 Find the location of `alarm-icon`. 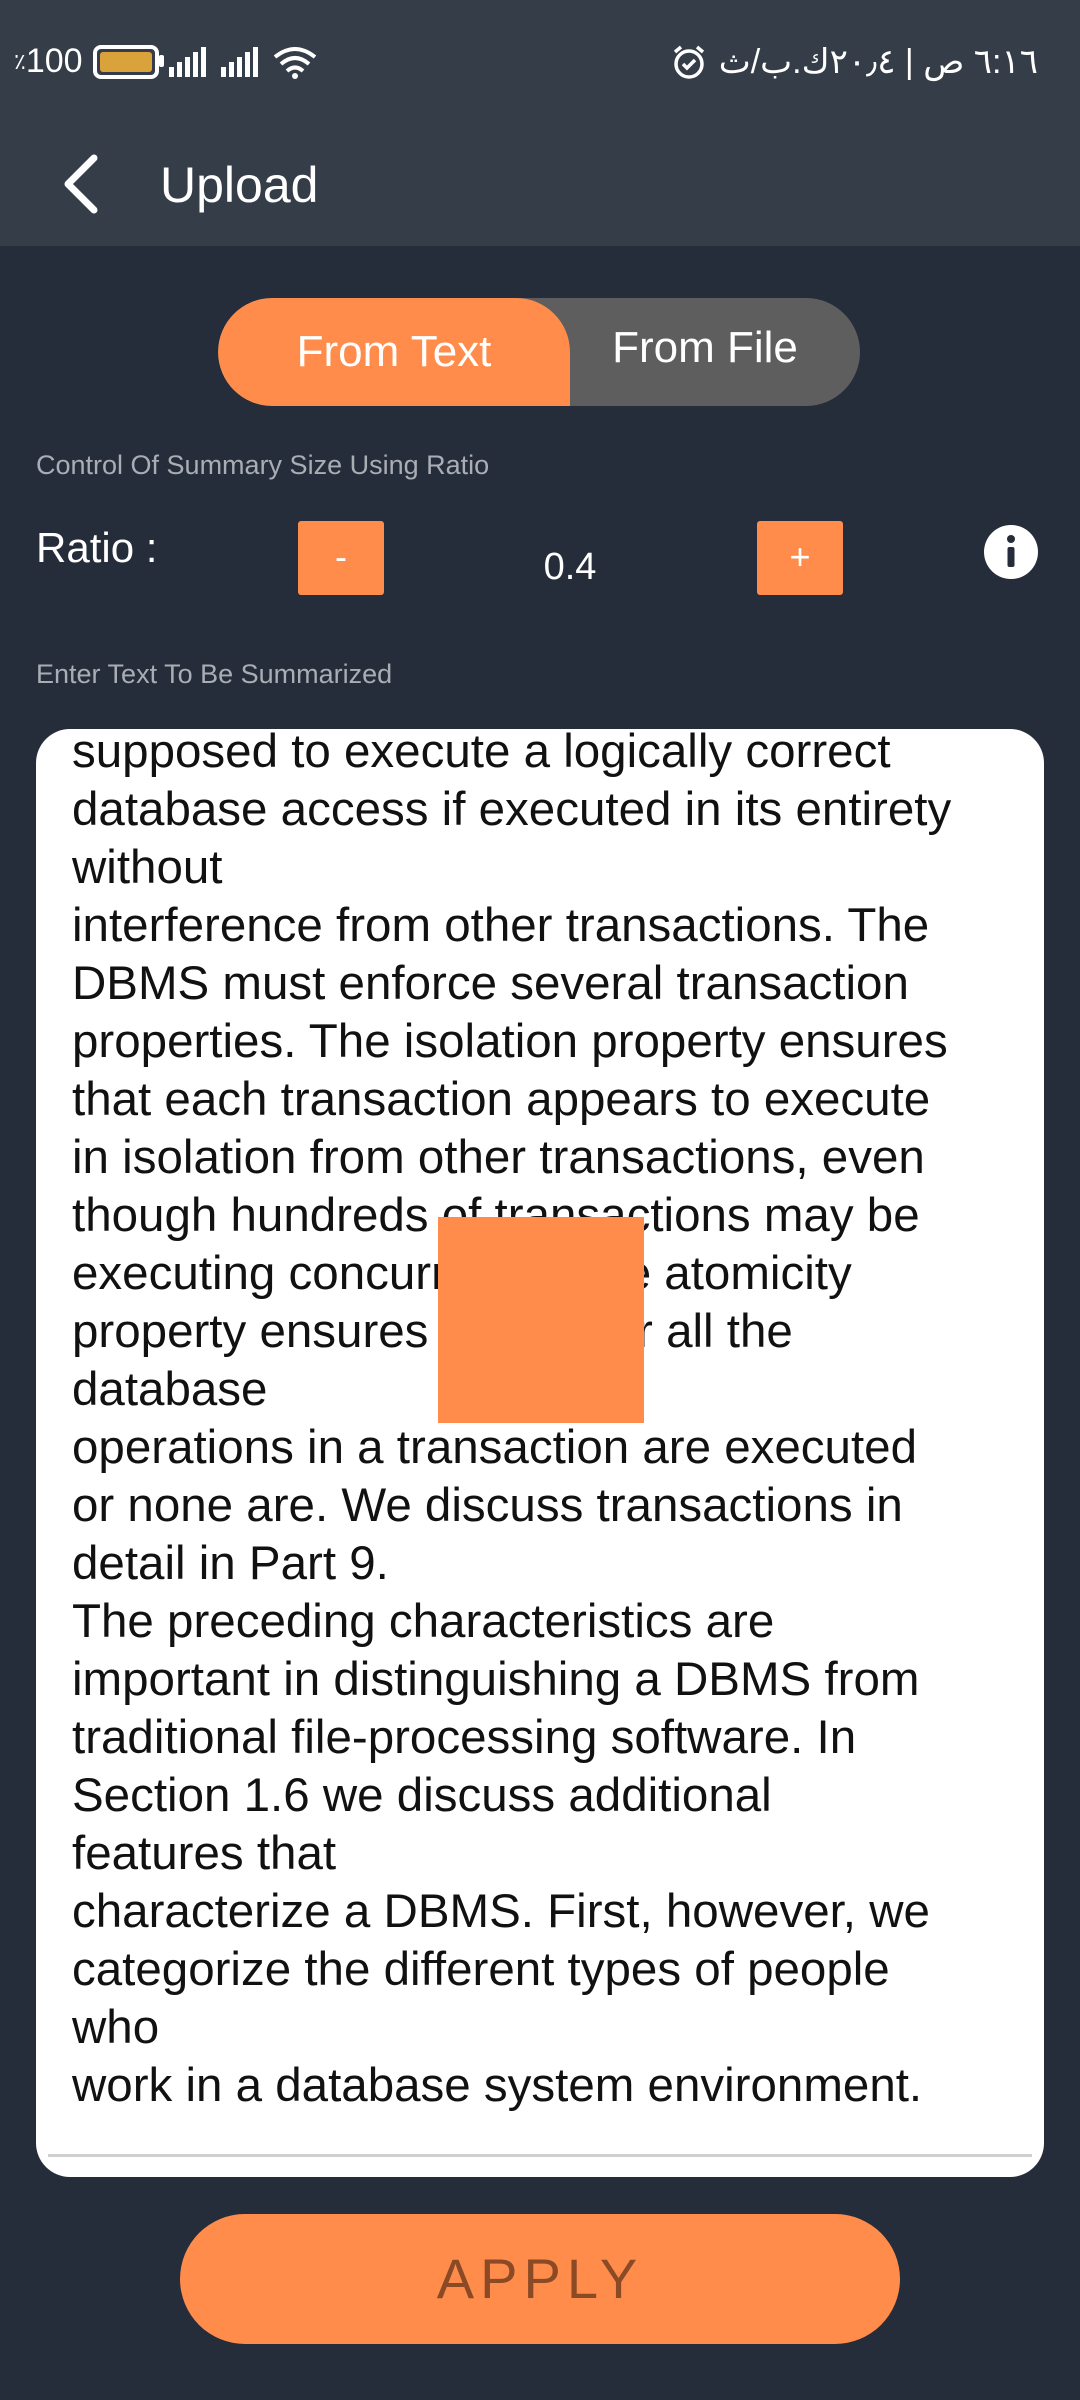

alarm-icon is located at coordinates (688, 62).